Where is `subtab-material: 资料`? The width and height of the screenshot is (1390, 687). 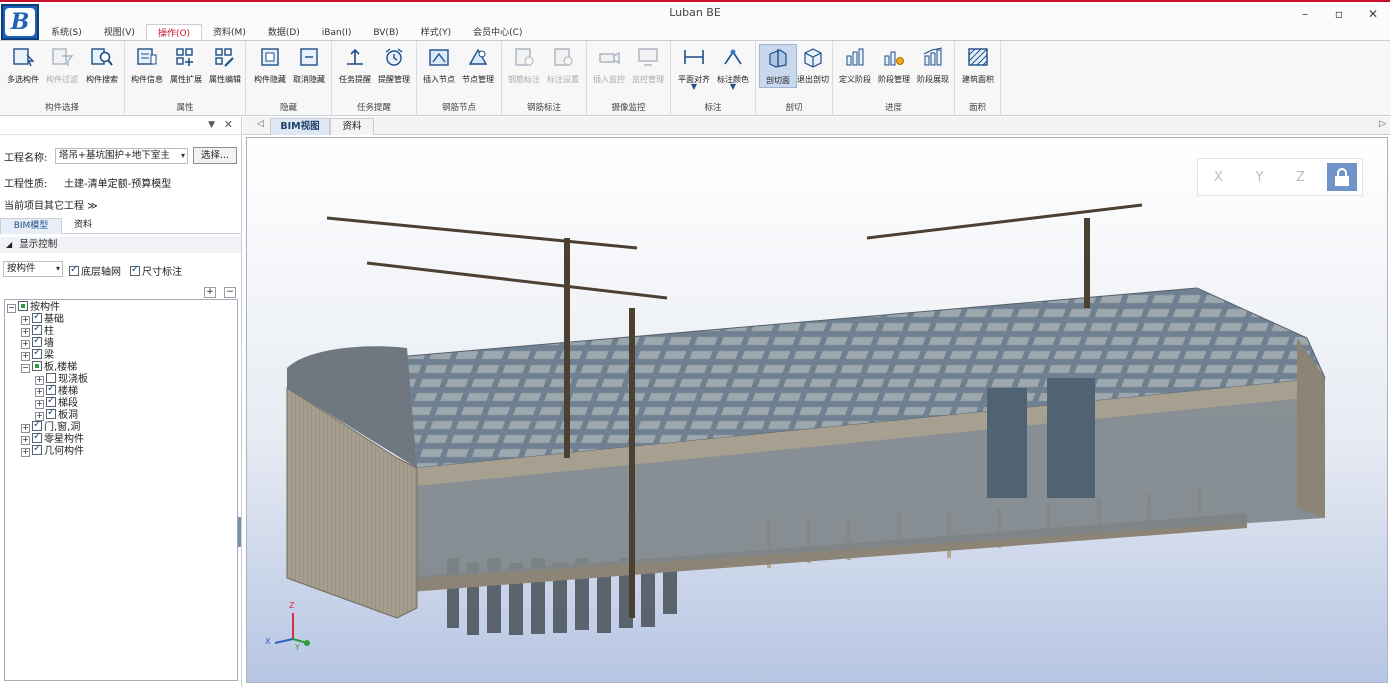 subtab-material: 资料 is located at coordinates (83, 226).